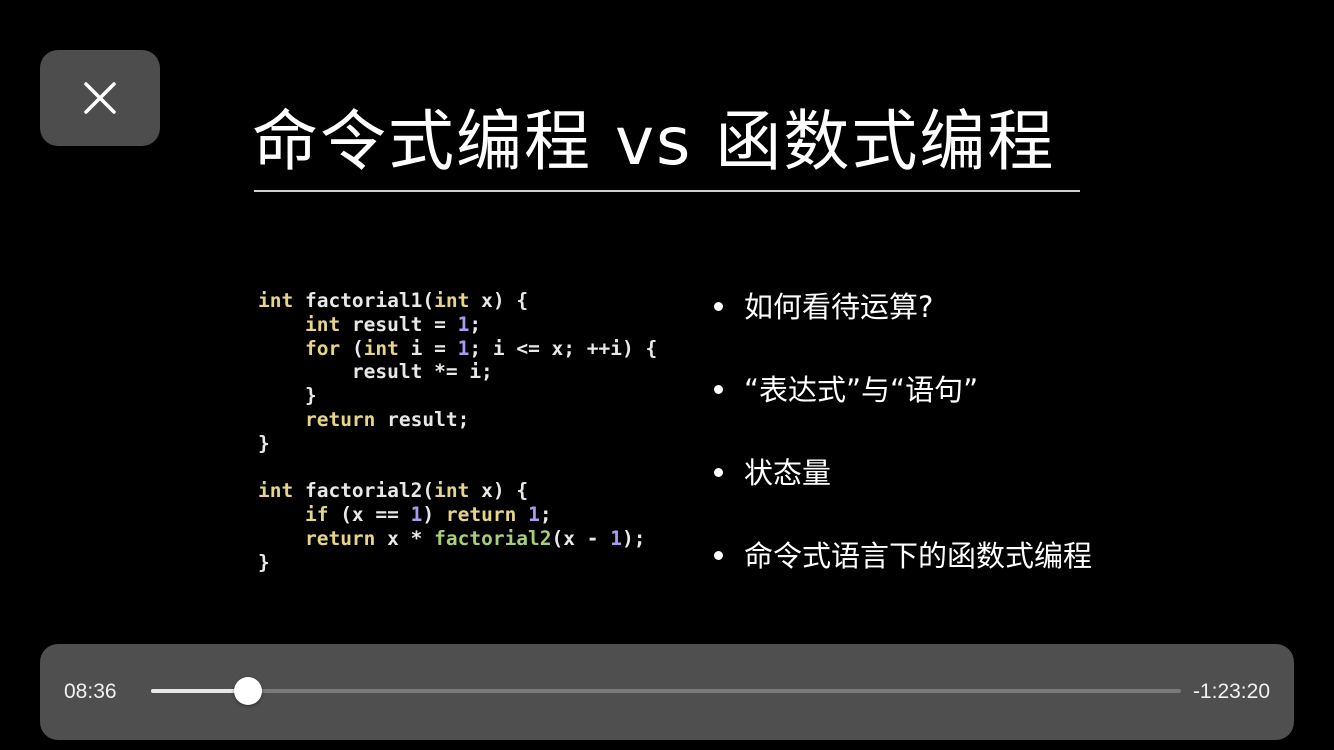 The width and height of the screenshot is (1334, 750). I want to click on code-line: int result = 1;, so click(393, 324).